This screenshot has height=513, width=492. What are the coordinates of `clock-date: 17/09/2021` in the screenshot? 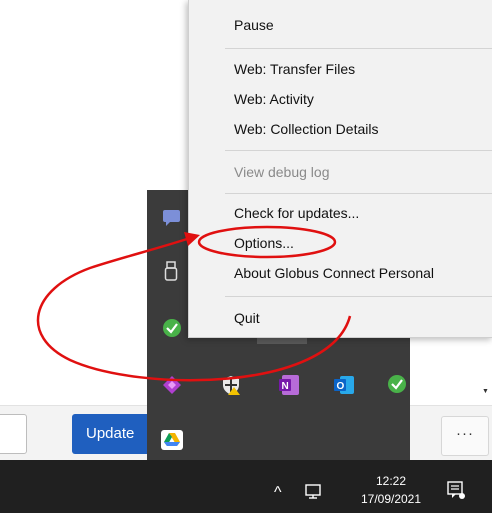 It's located at (391, 499).